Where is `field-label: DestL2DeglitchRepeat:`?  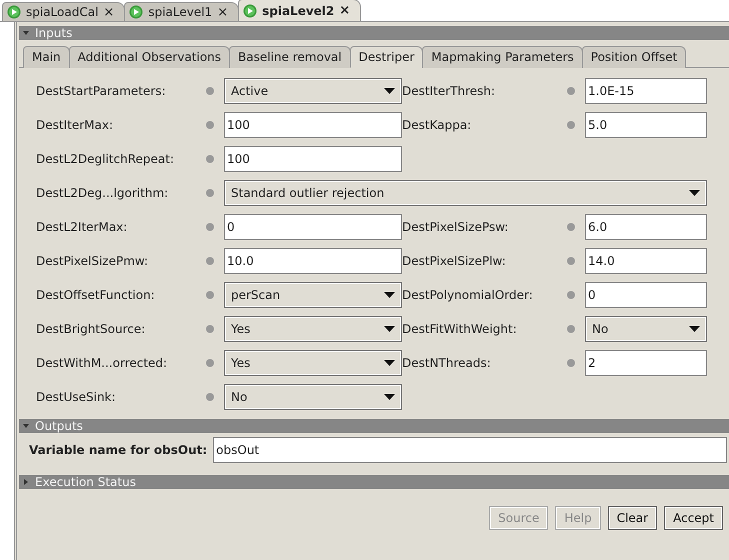 field-label: DestL2DeglitchRepeat: is located at coordinates (105, 159).